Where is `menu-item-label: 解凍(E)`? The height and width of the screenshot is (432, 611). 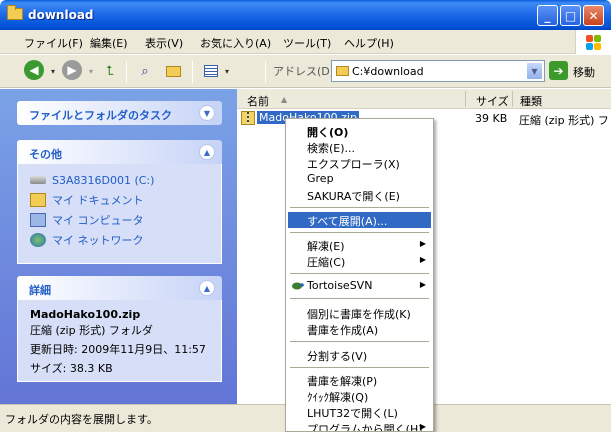 menu-item-label: 解凍(E) is located at coordinates (326, 246).